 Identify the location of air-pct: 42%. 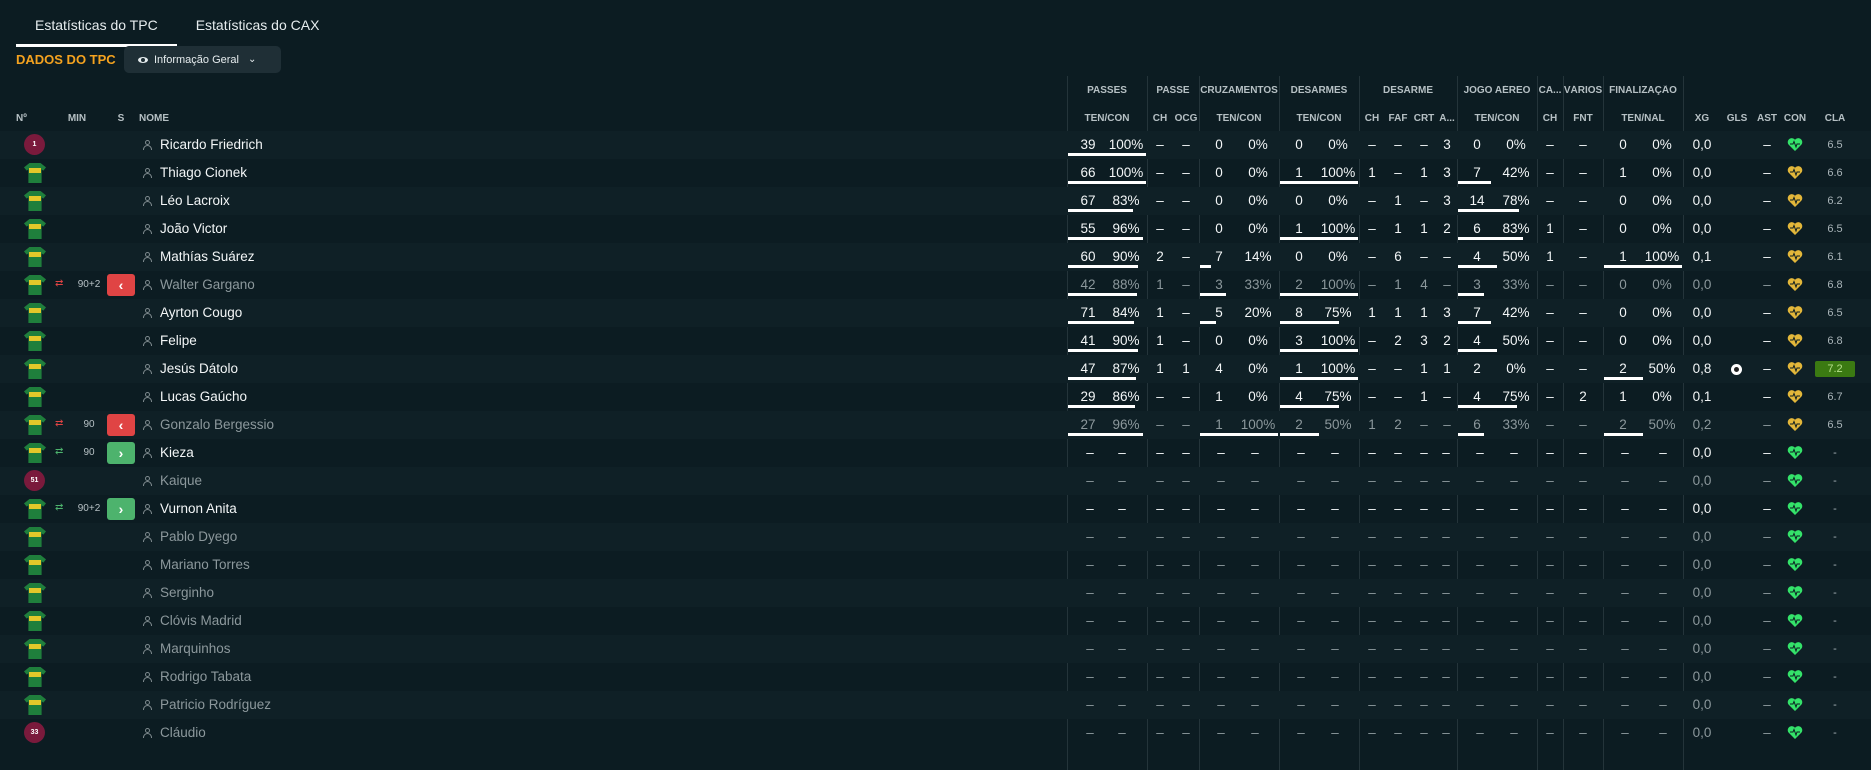
(1516, 172).